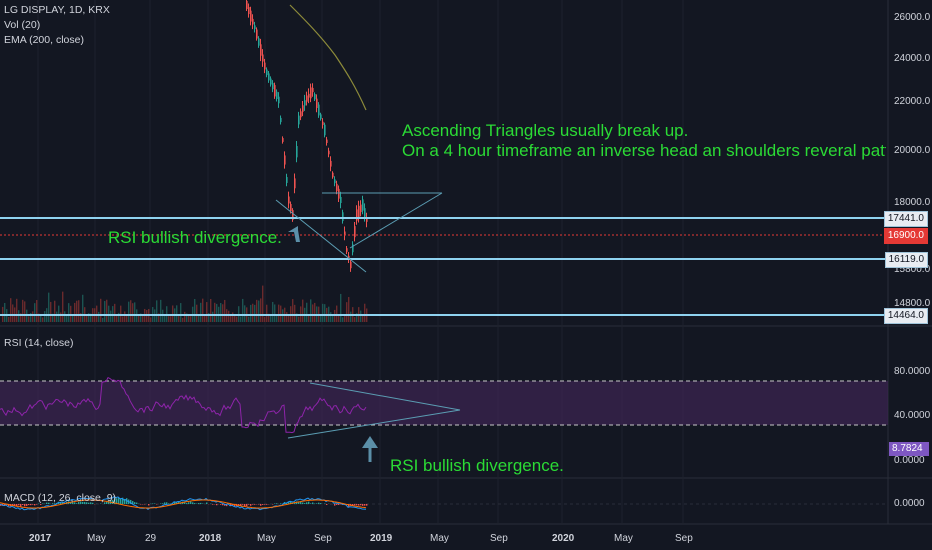 The width and height of the screenshot is (932, 550). I want to click on price-tick: 20000.0, so click(912, 150).